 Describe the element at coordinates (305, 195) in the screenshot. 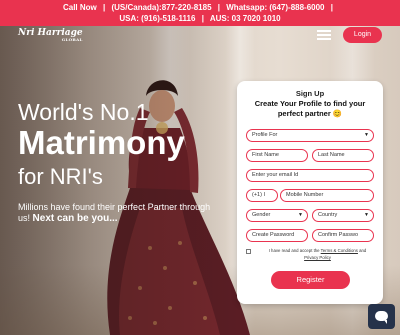

I see `mobile-placeholder: Mobile Number` at that location.